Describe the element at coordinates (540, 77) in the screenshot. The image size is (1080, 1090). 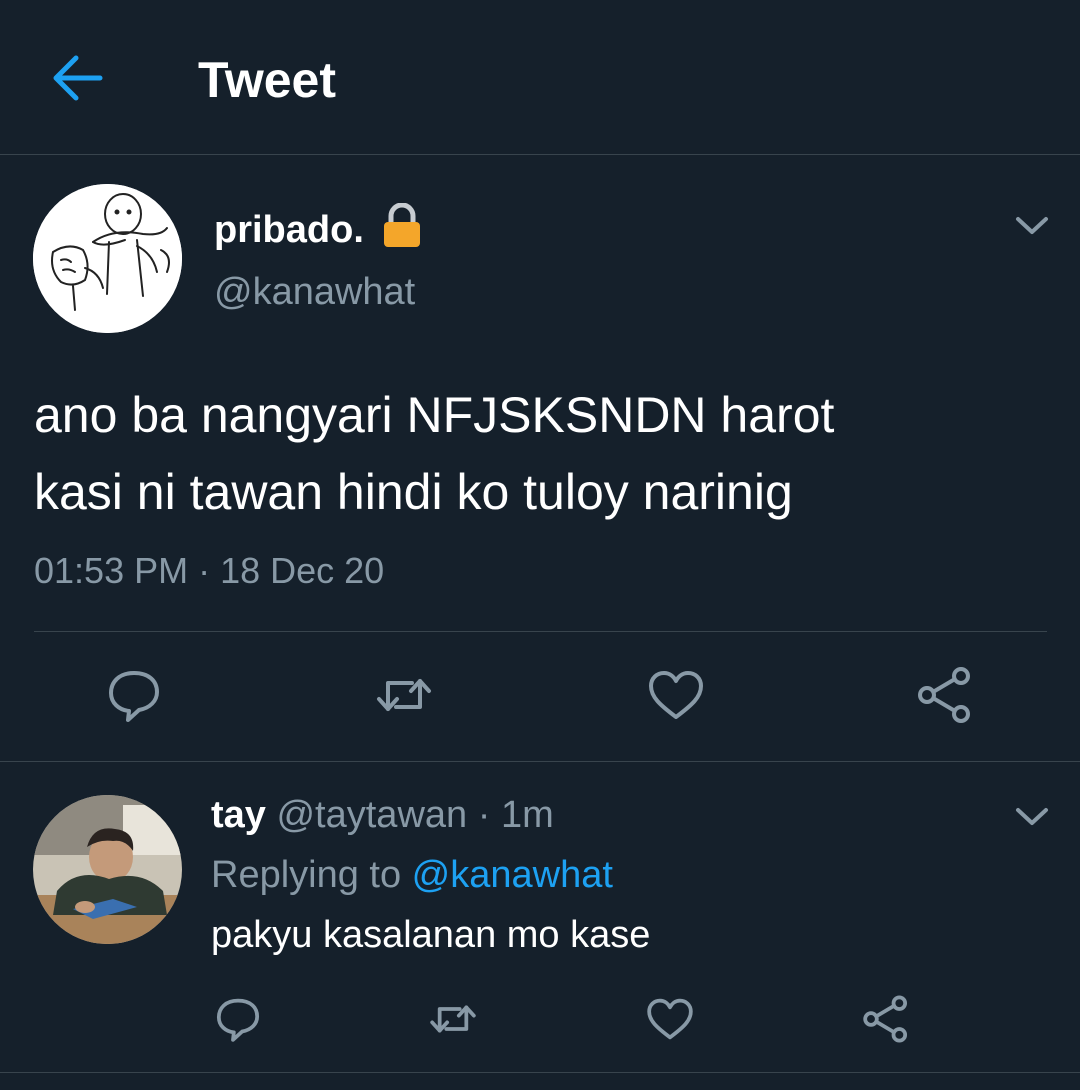
I see `header-bar: Tweet` at that location.